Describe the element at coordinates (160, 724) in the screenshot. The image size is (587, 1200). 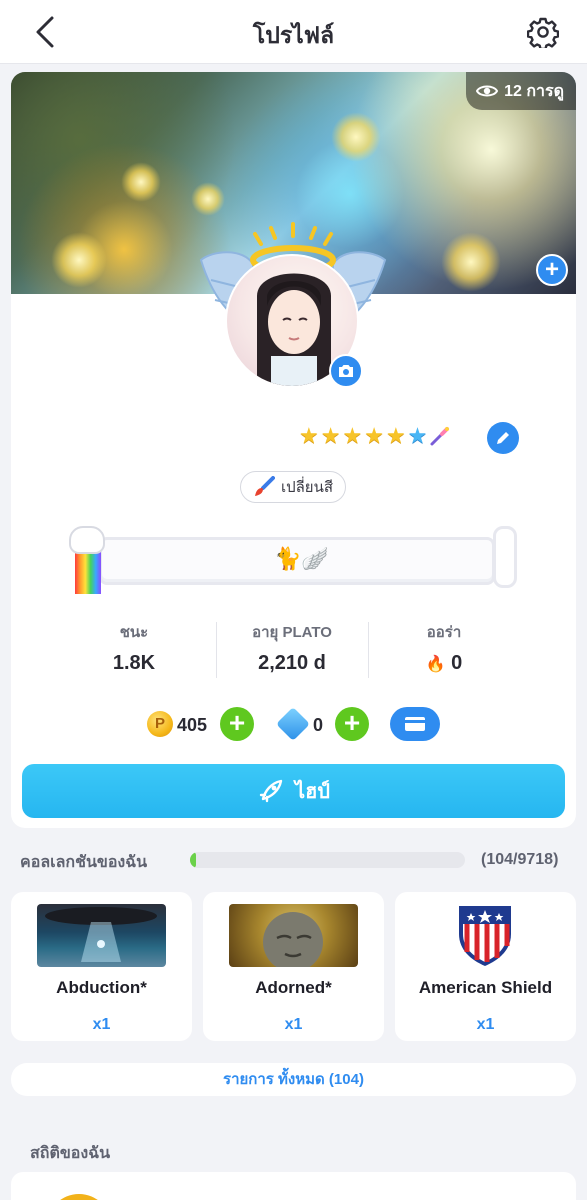
I see `coin-icon: P` at that location.